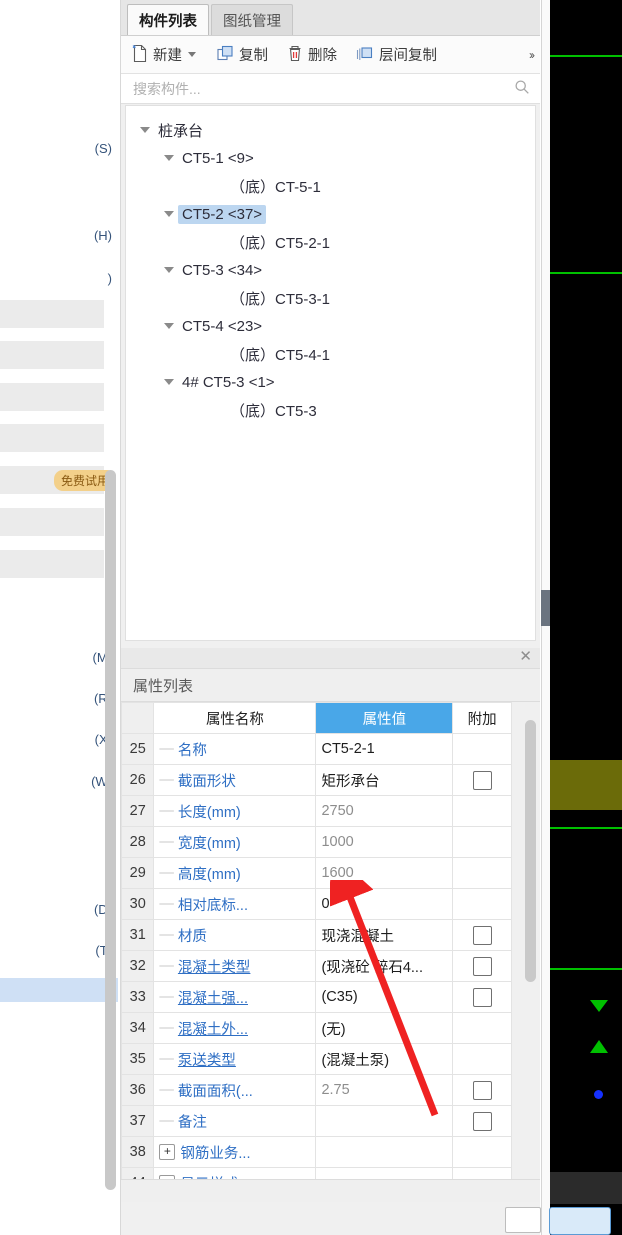  Describe the element at coordinates (530, 851) in the screenshot. I see `properties-scrollbar` at that location.